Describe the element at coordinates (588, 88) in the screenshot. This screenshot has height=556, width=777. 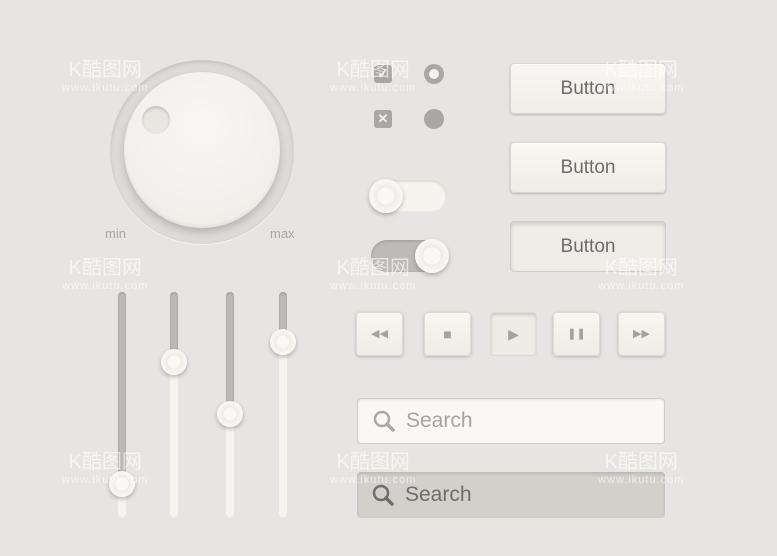
I see `button-1: Button` at that location.